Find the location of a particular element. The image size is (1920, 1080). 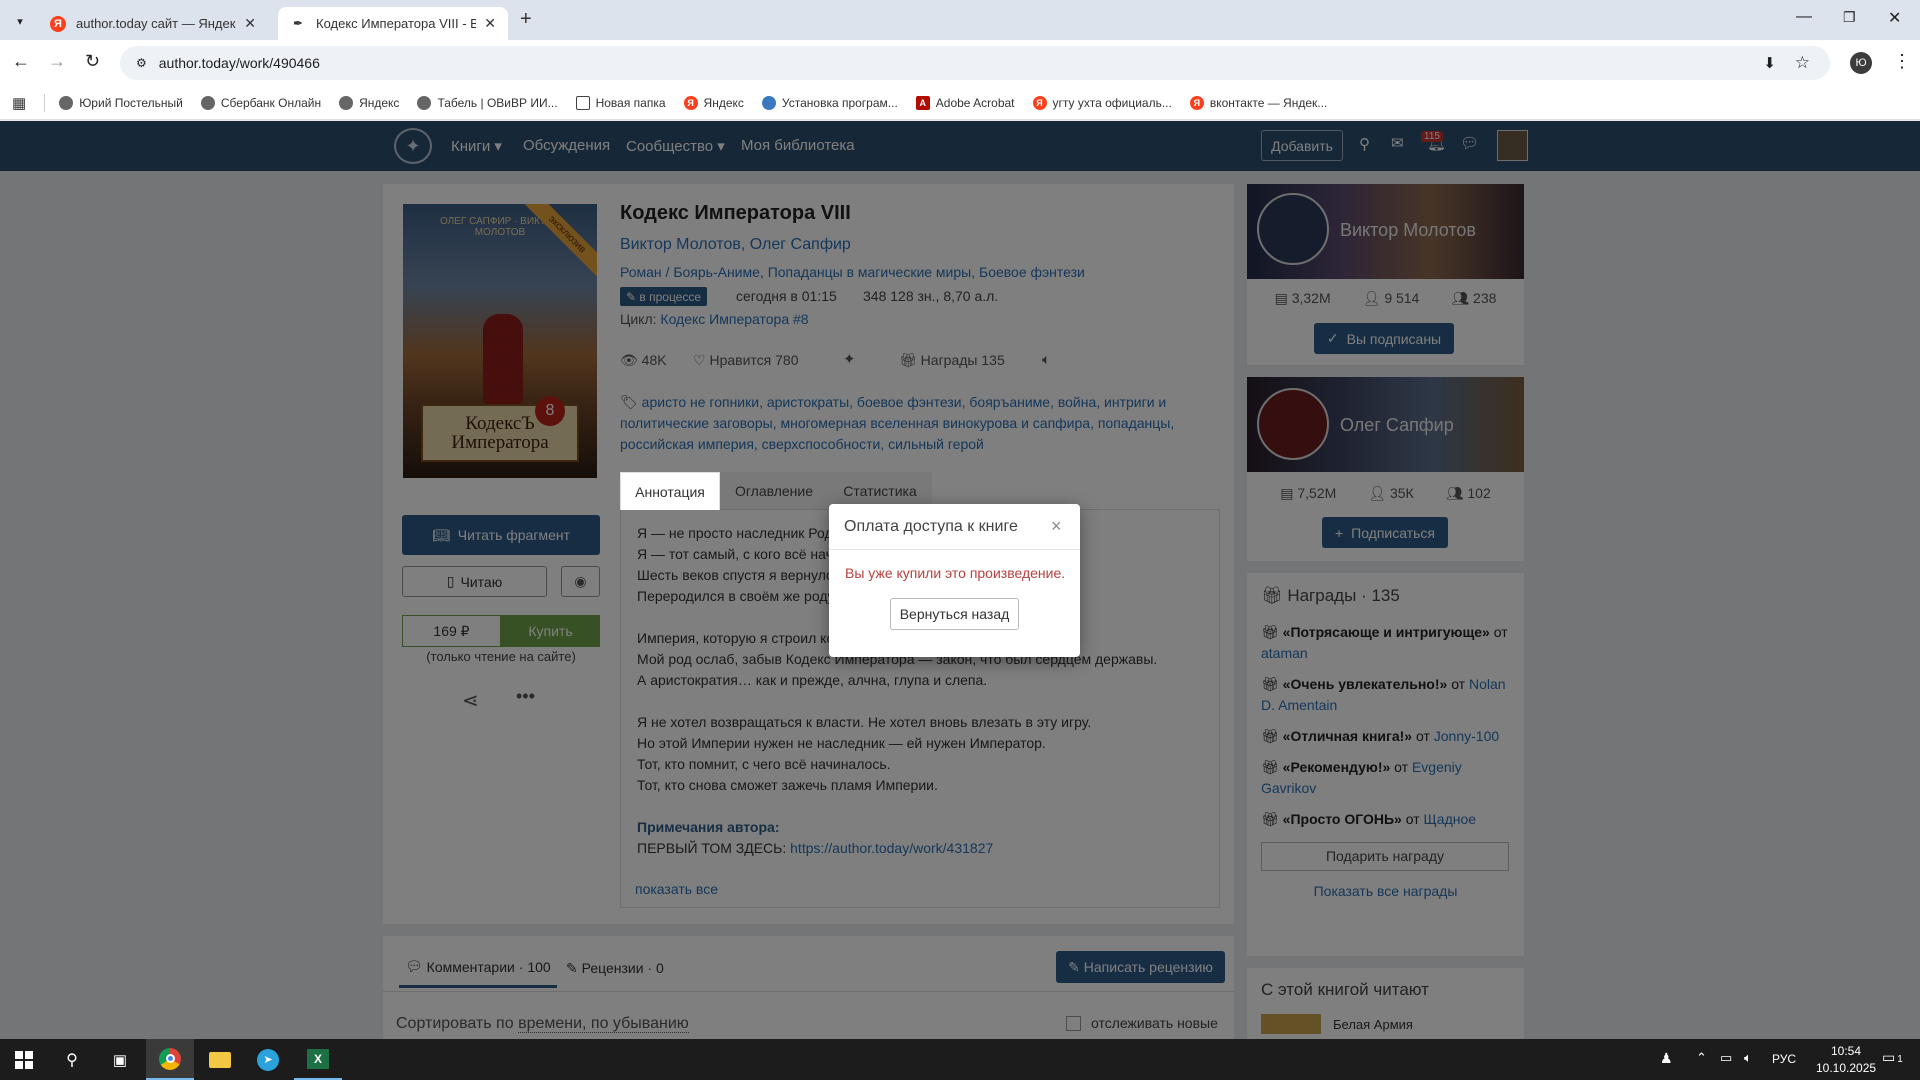

people-icon: ♟ is located at coordinates (1666, 1058).